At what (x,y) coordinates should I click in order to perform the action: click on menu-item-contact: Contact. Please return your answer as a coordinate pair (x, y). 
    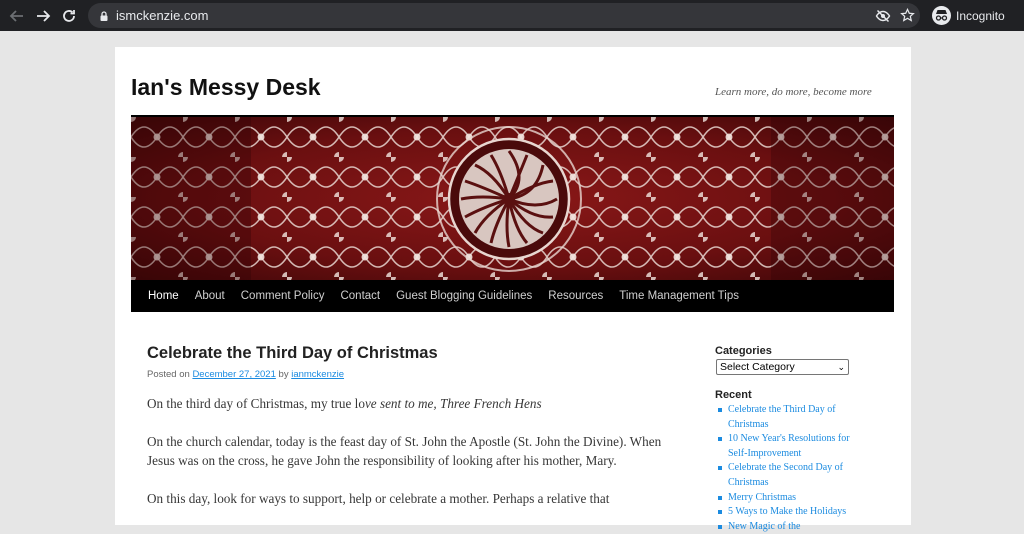
    Looking at the image, I should click on (360, 296).